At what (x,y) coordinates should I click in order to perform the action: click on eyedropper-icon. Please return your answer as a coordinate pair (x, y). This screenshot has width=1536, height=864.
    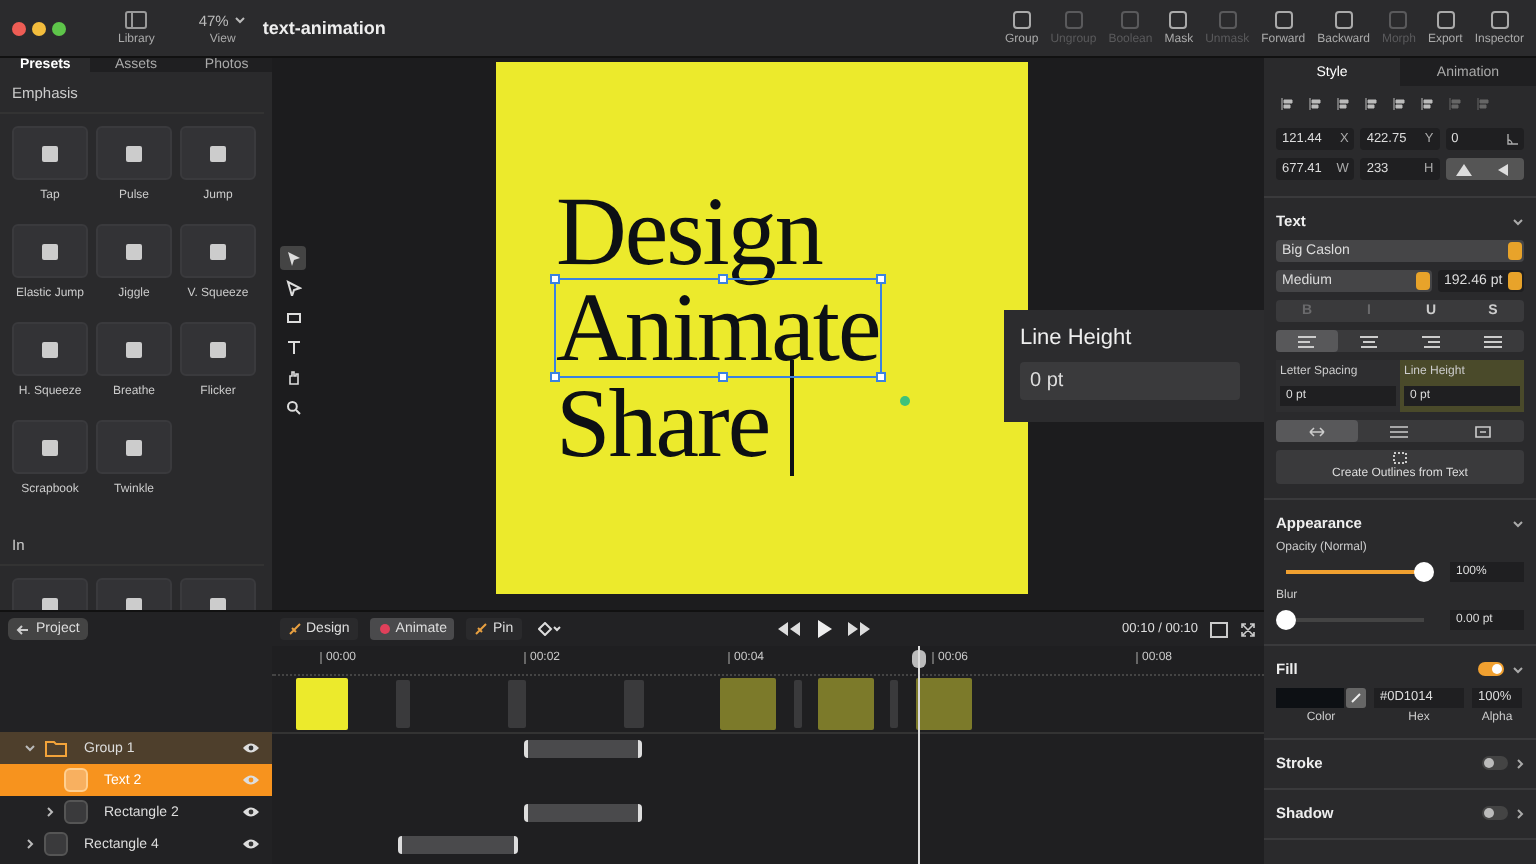
    Looking at the image, I should click on (1356, 698).